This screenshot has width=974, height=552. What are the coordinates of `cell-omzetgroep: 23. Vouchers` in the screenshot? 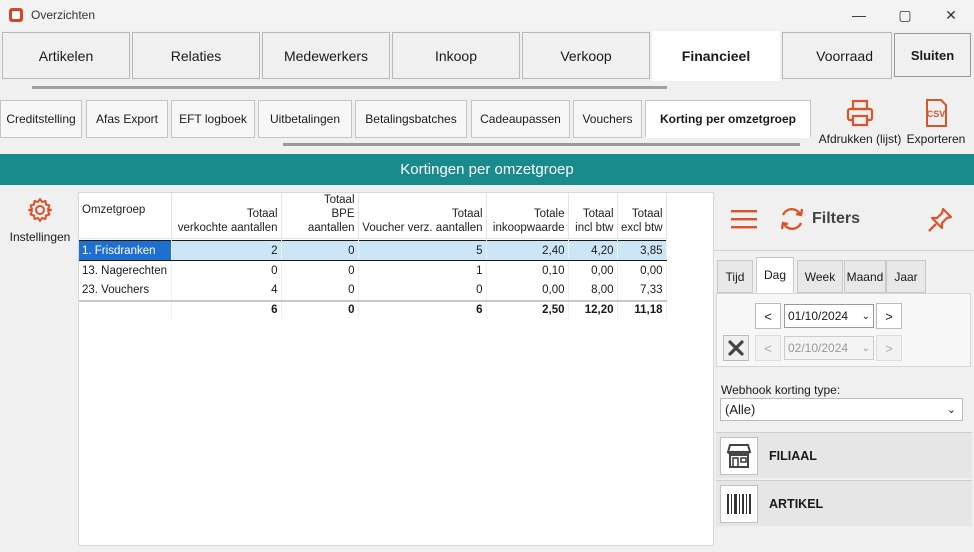 It's located at (125, 290).